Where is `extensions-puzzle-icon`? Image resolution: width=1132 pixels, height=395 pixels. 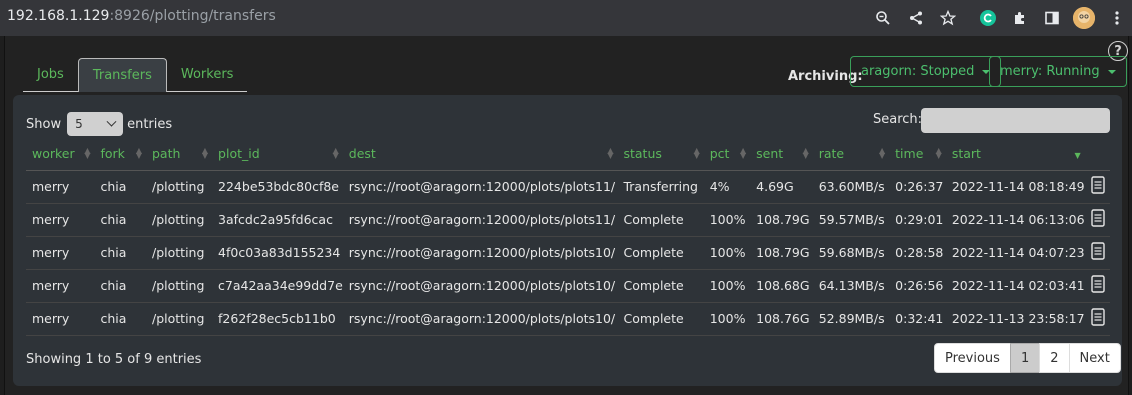
extensions-puzzle-icon is located at coordinates (1020, 18).